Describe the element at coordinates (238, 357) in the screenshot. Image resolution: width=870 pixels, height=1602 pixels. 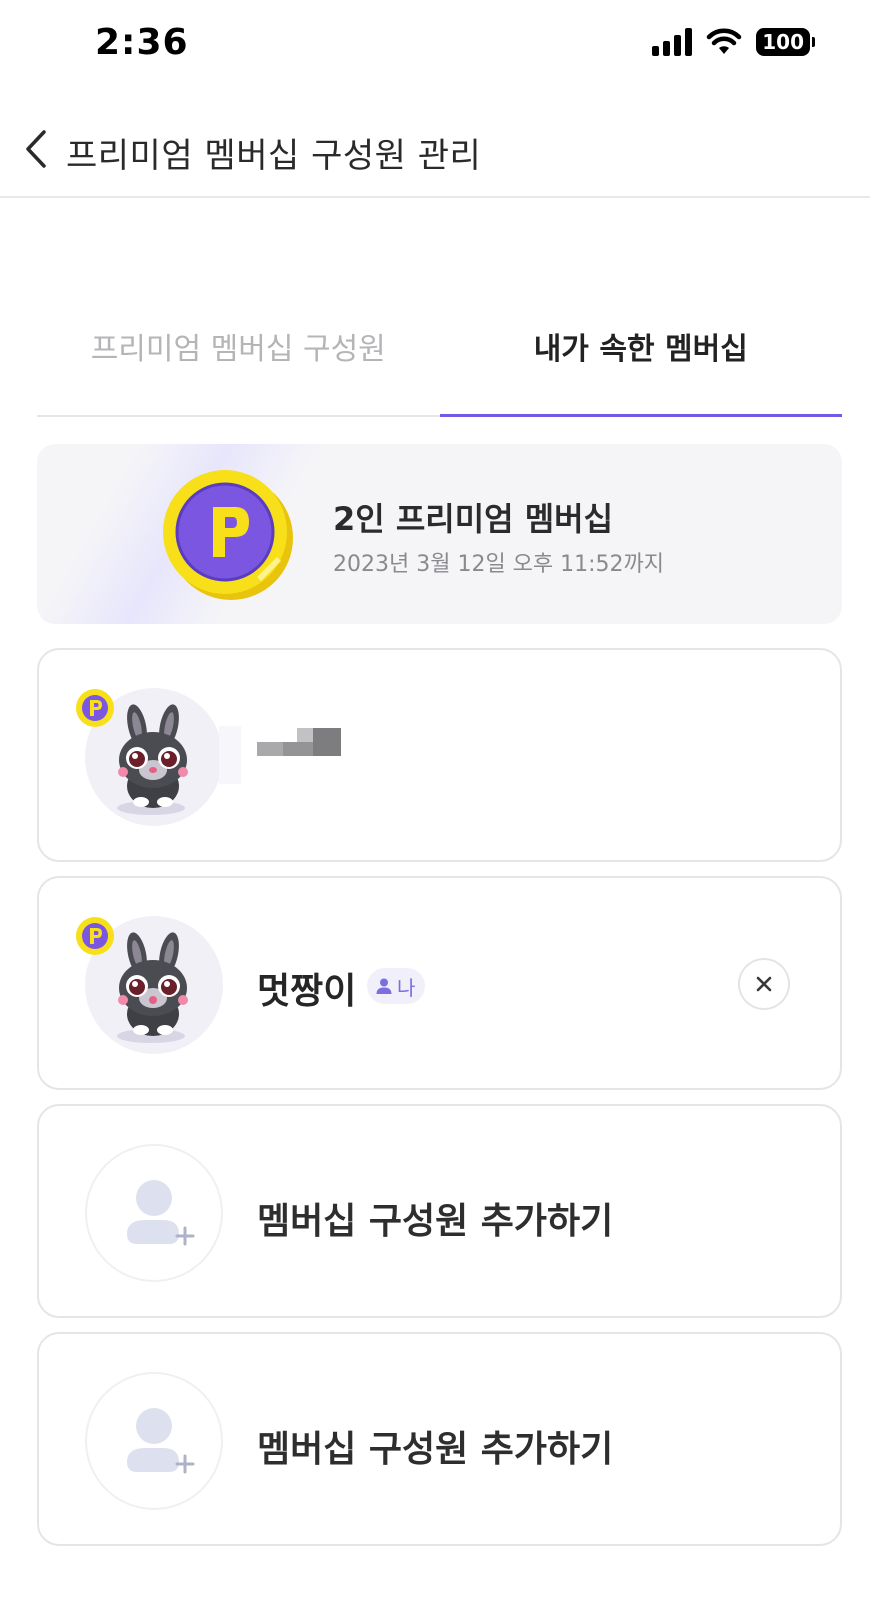
I see `tab-premium-members: 프리미엄 멤버십 구성원` at that location.